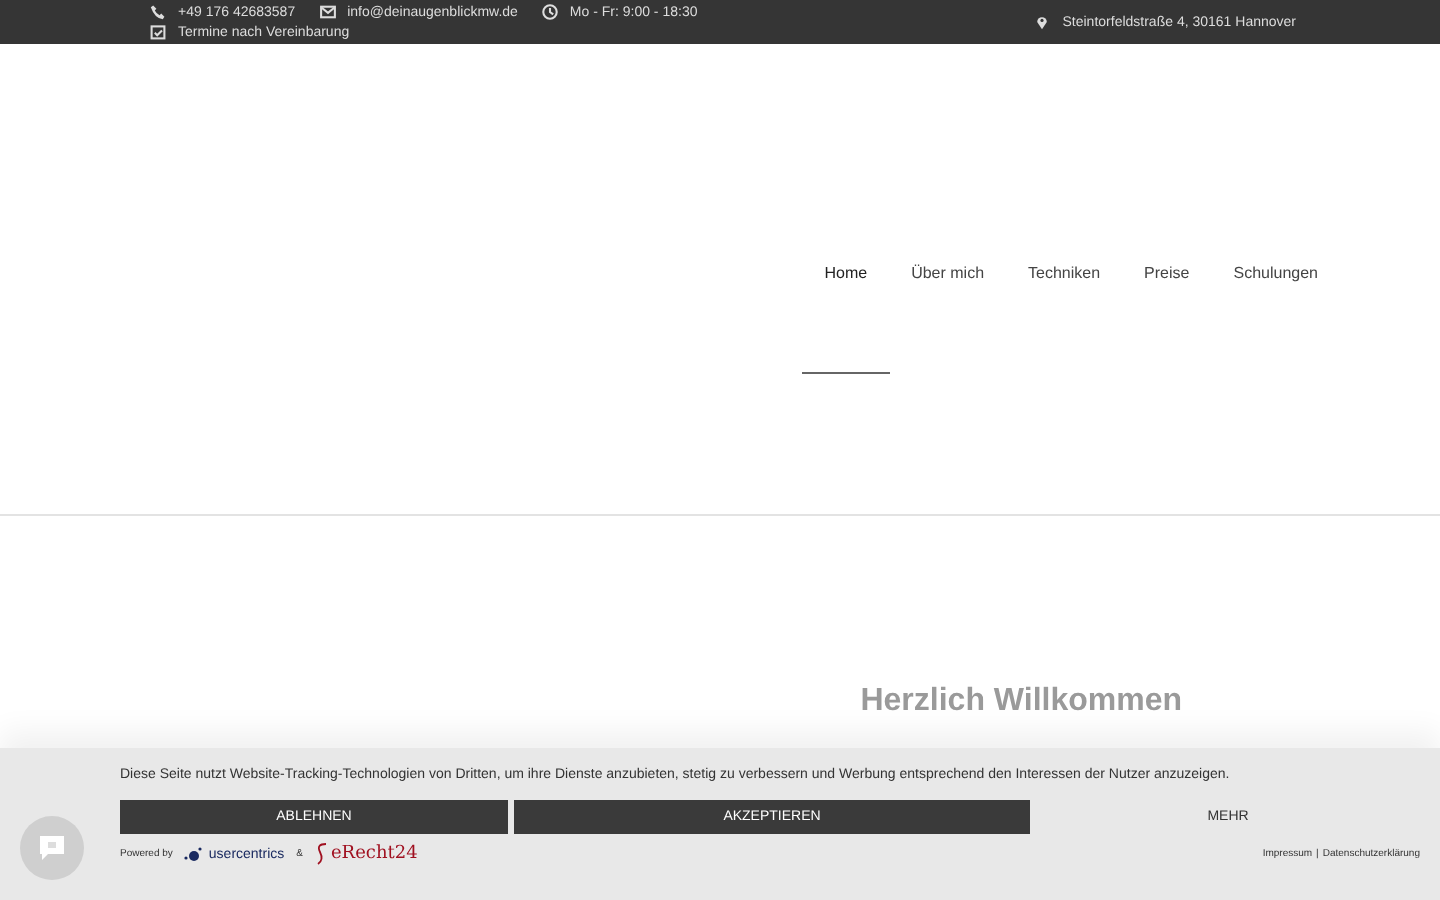  I want to click on nav-link: Preise, so click(1167, 304).